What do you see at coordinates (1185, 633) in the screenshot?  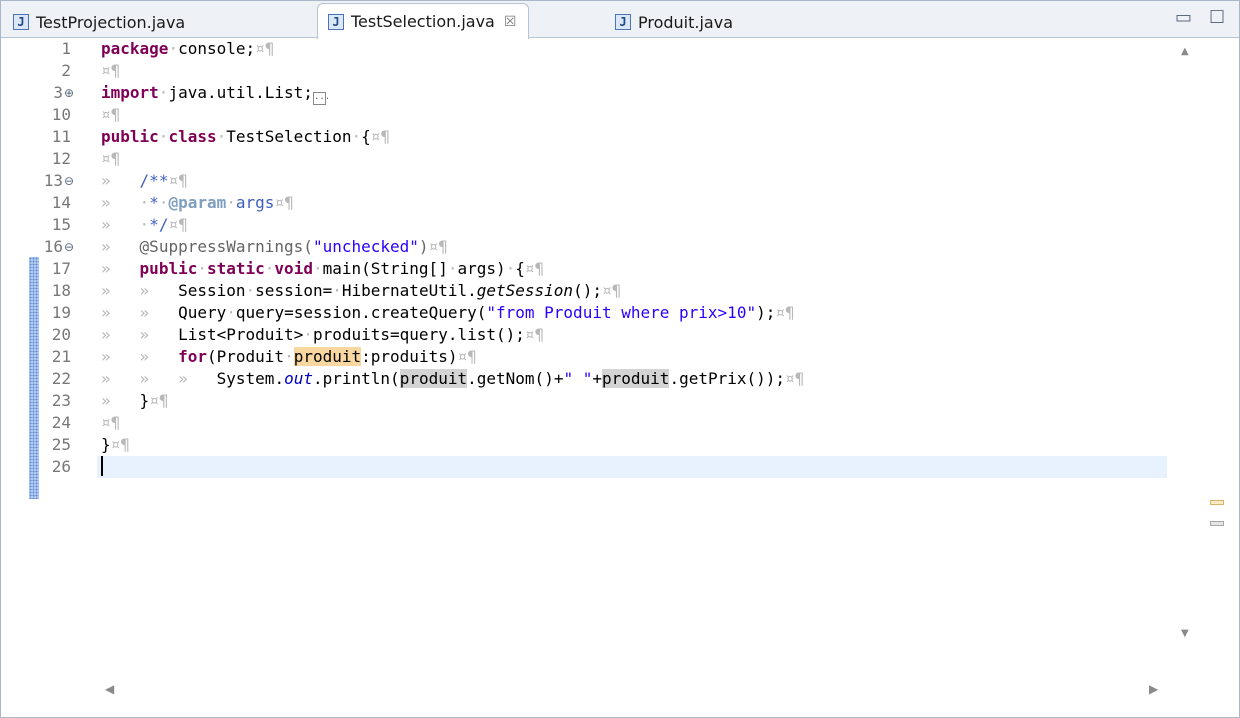 I see `scroll-down-icon: ▼` at bounding box center [1185, 633].